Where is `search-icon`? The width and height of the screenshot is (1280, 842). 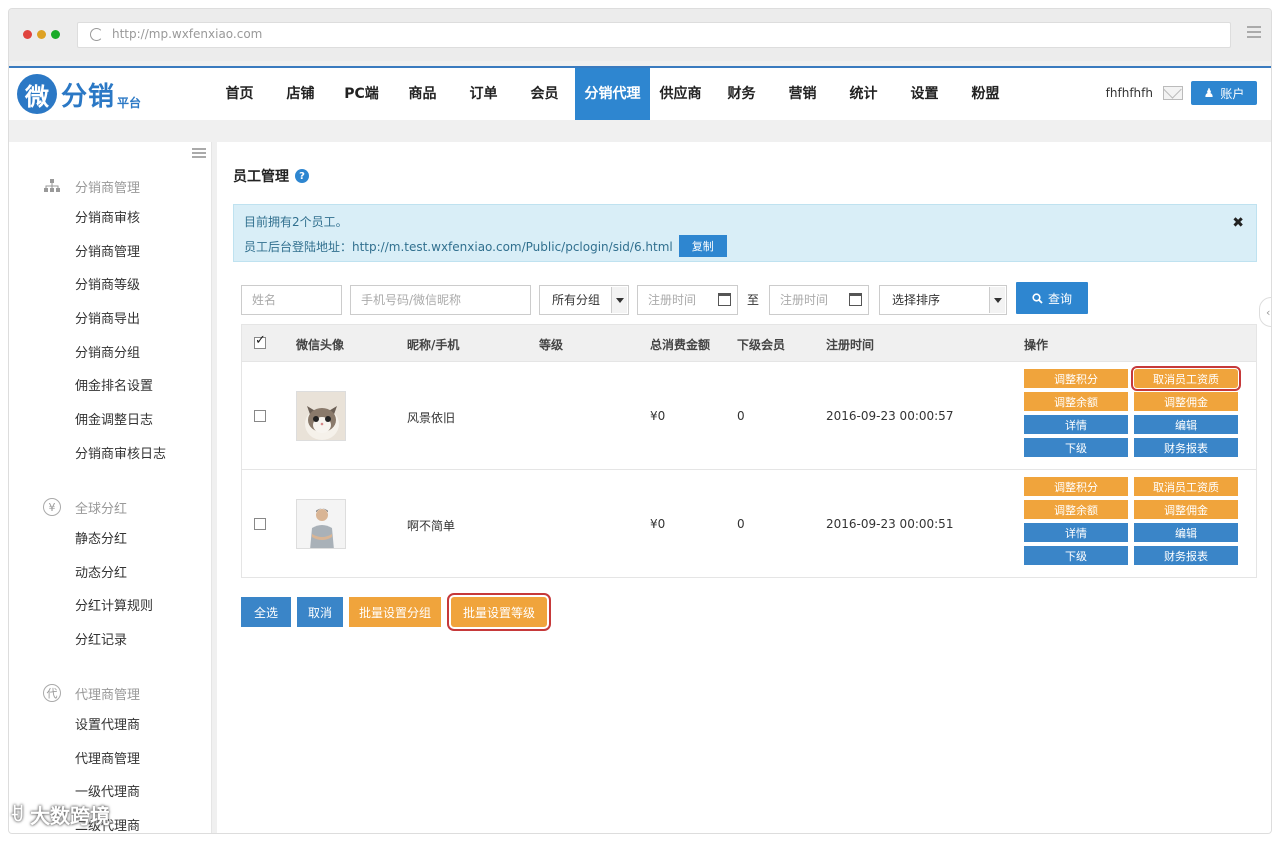
search-icon is located at coordinates (1037, 298).